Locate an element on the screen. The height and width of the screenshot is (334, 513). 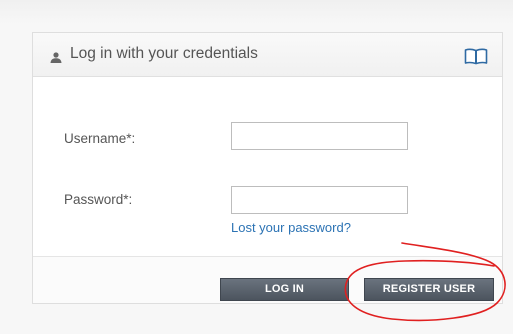
password-label: Password*: is located at coordinates (98, 199).